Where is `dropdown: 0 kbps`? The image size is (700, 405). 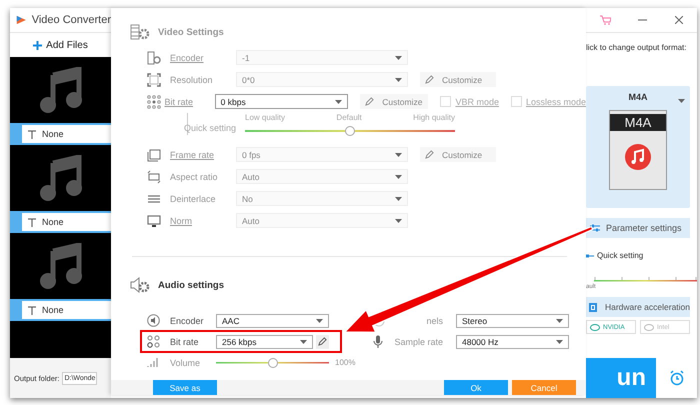 dropdown: 0 kbps is located at coordinates (281, 101).